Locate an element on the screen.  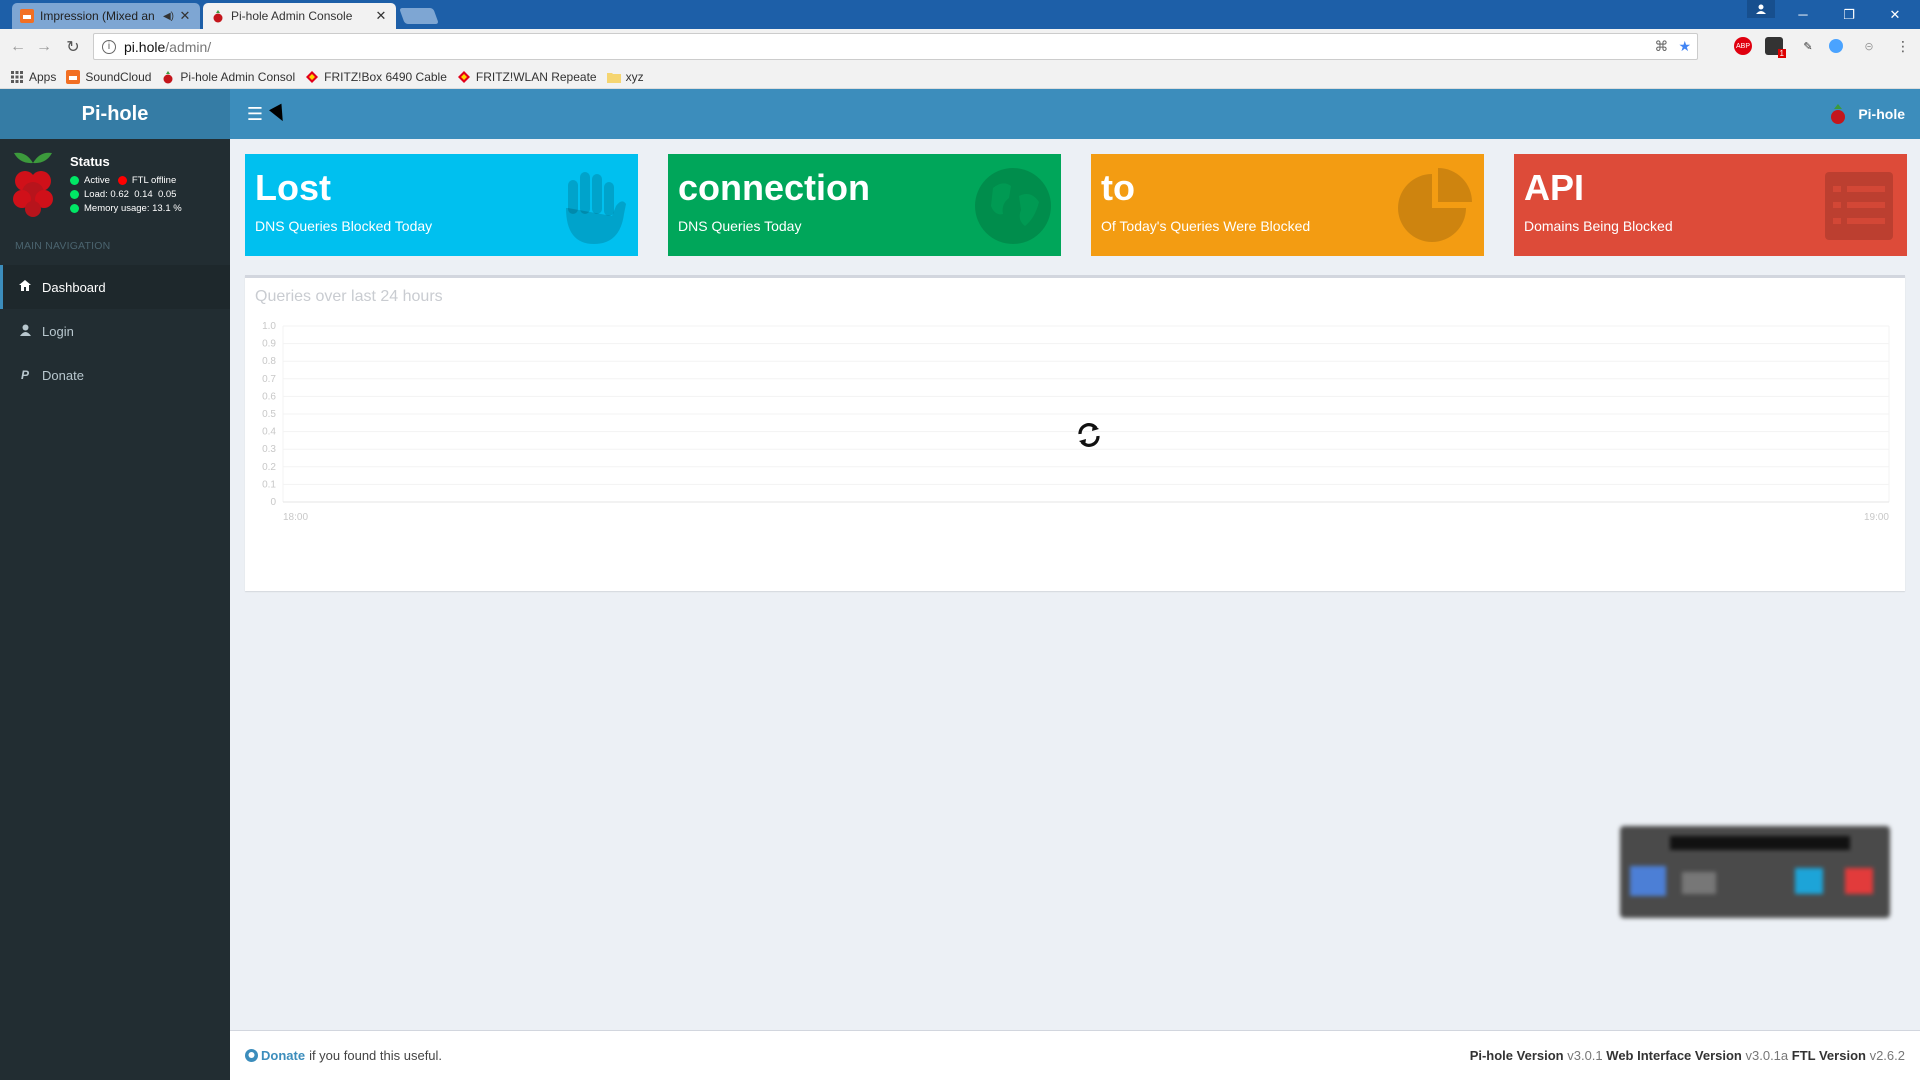
reload-icon: ↻ is located at coordinates (73, 47).